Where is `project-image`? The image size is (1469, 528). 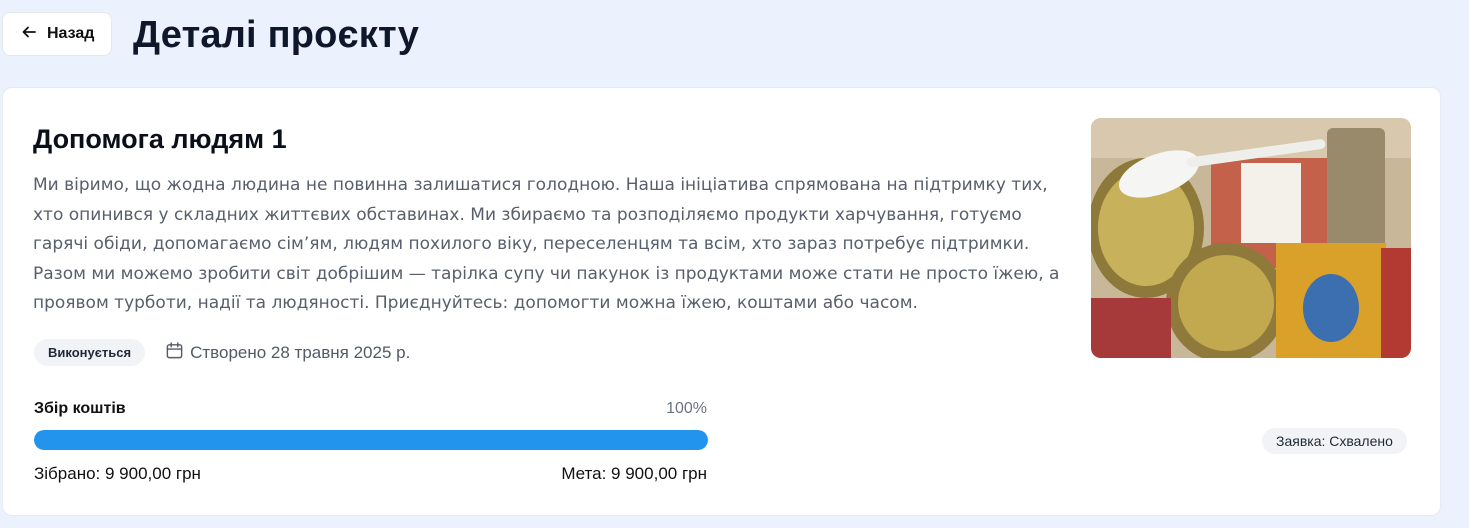 project-image is located at coordinates (1251, 238).